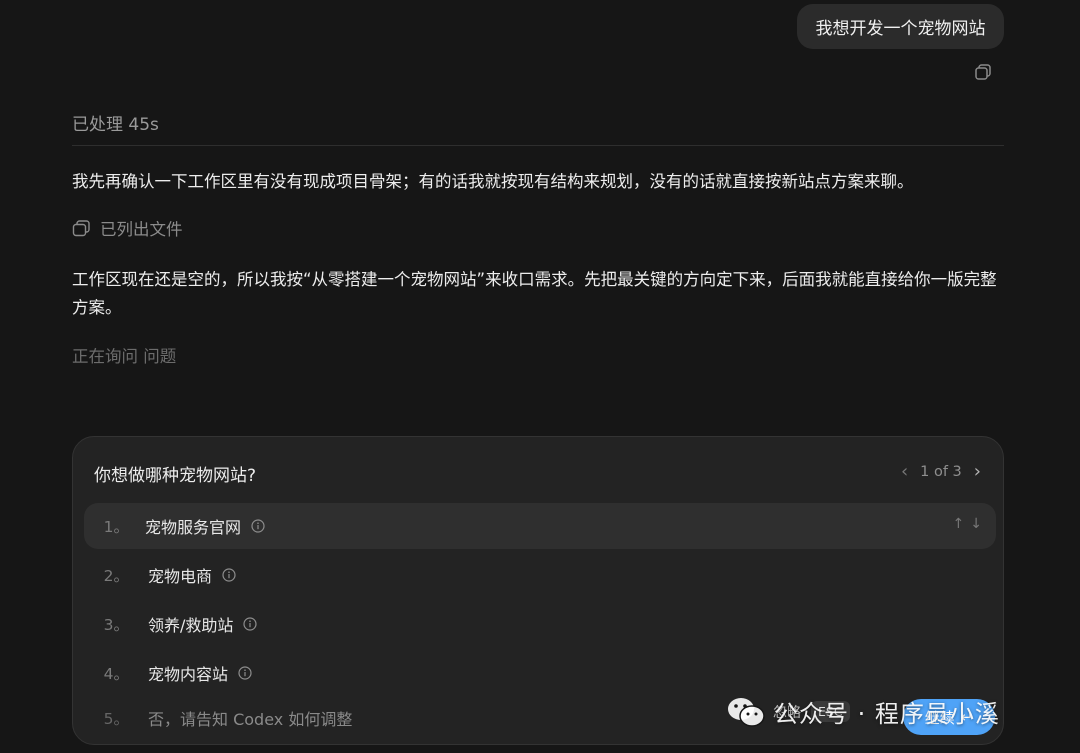 Image resolution: width=1080 pixels, height=753 pixels. I want to click on files-icon, so click(81, 227).